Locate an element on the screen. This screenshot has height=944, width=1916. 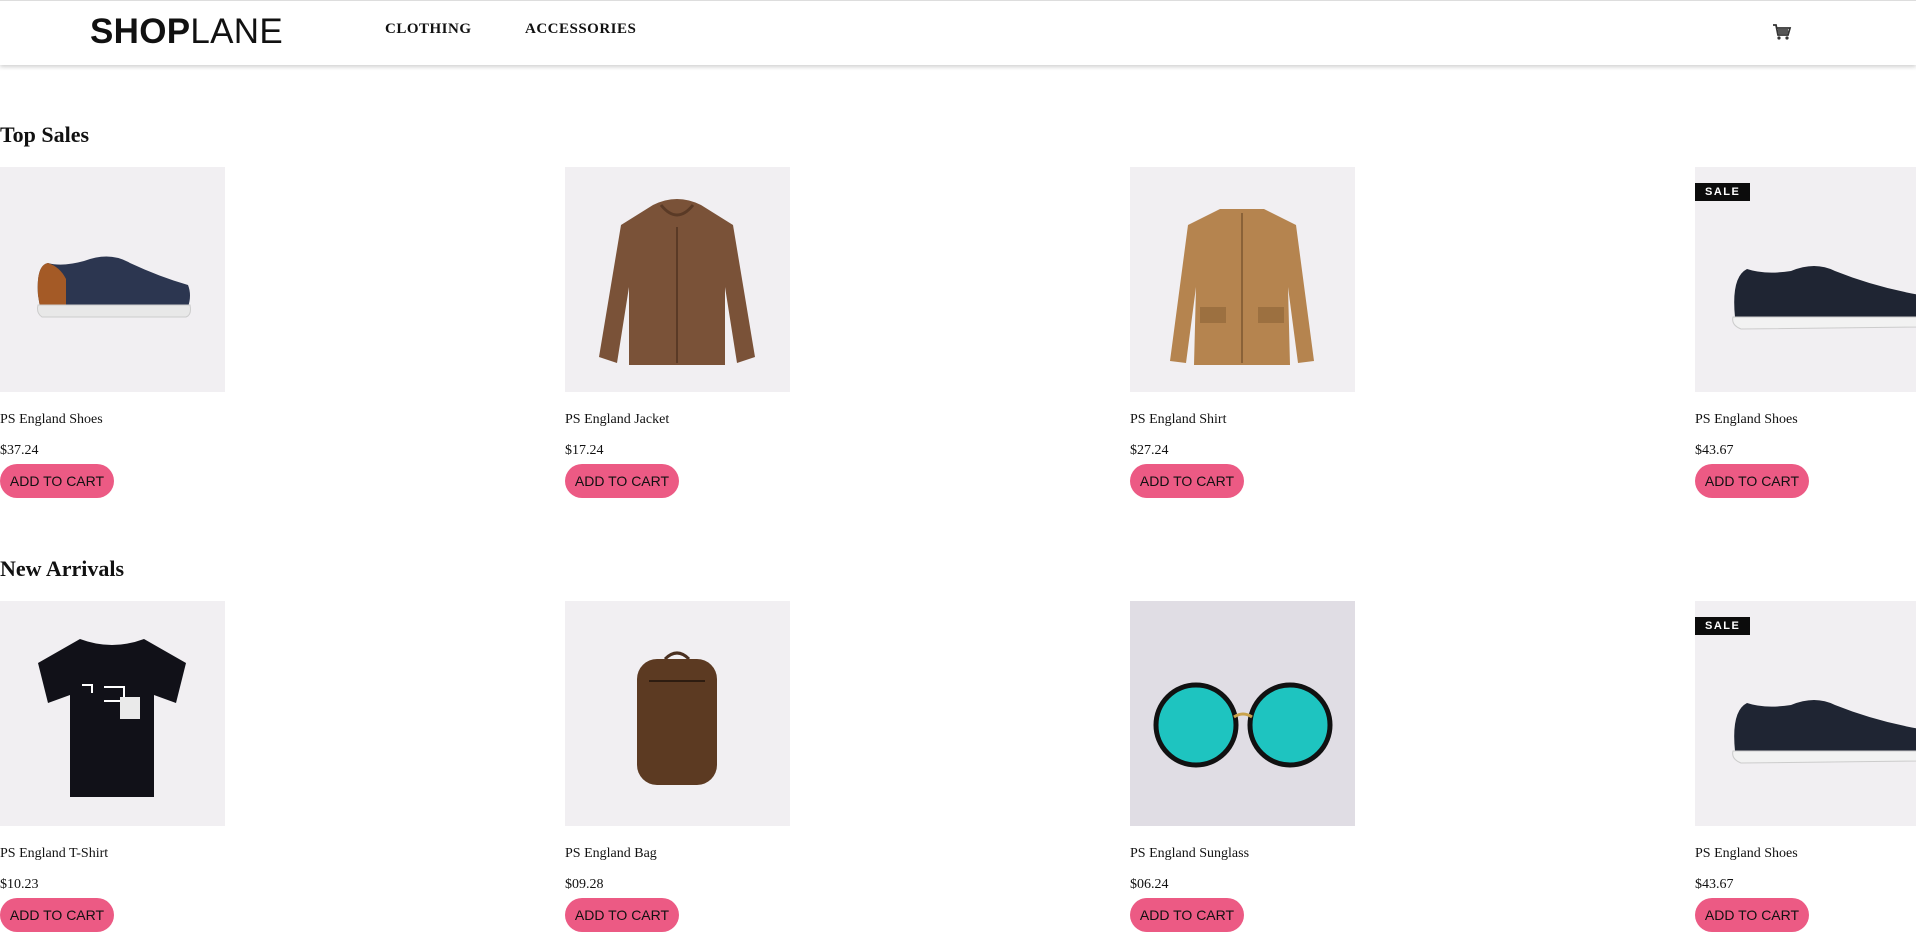
product-name: PS England Bag is located at coordinates (611, 854).